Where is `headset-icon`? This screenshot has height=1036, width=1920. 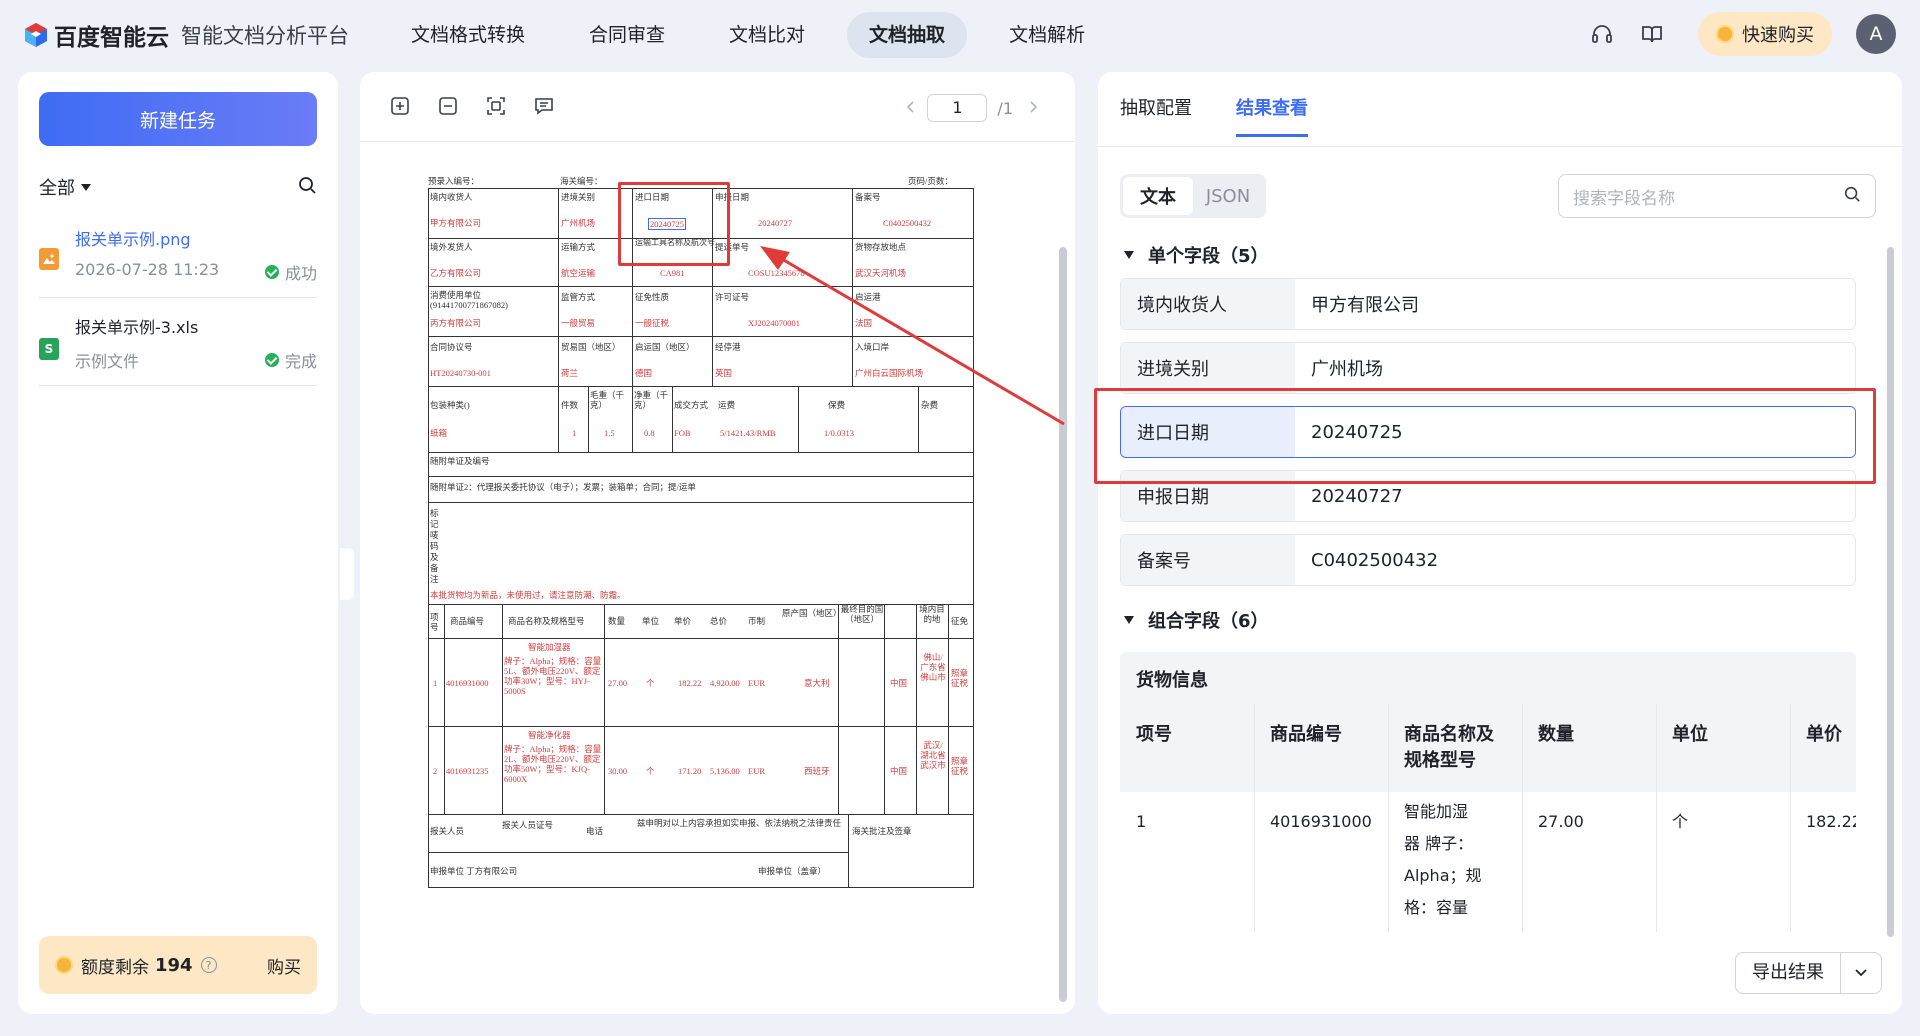 headset-icon is located at coordinates (1602, 34).